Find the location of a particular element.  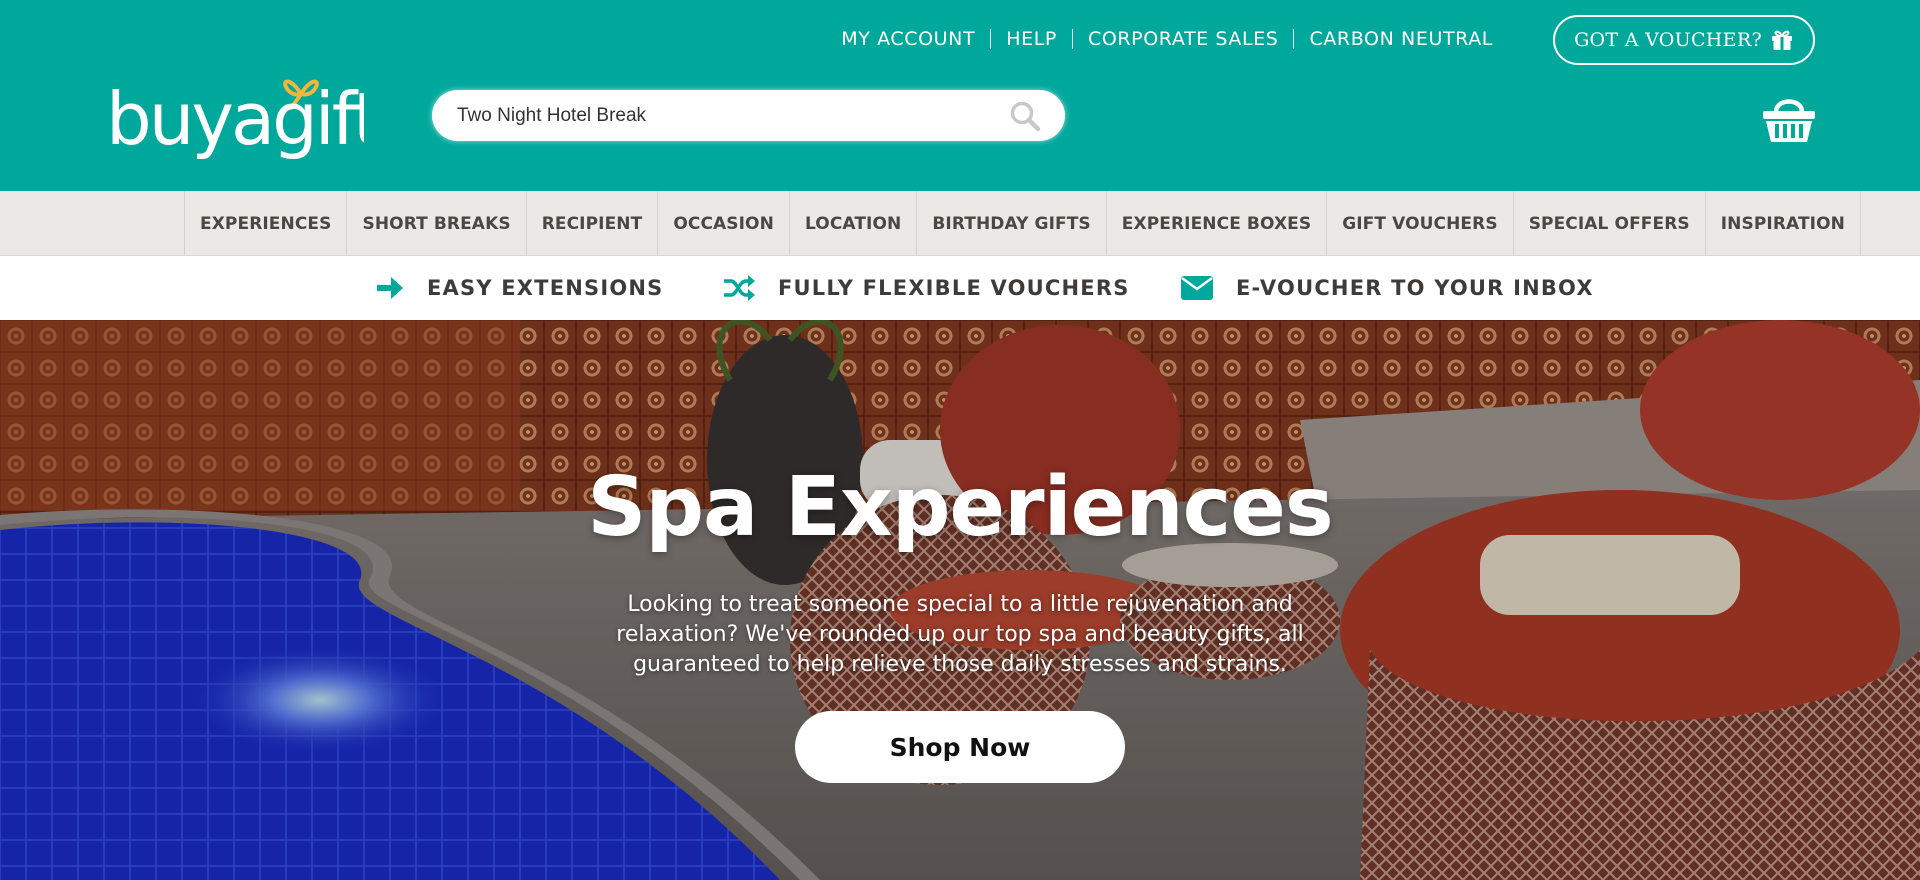

nav-item-location: LOCATION is located at coordinates (854, 223).